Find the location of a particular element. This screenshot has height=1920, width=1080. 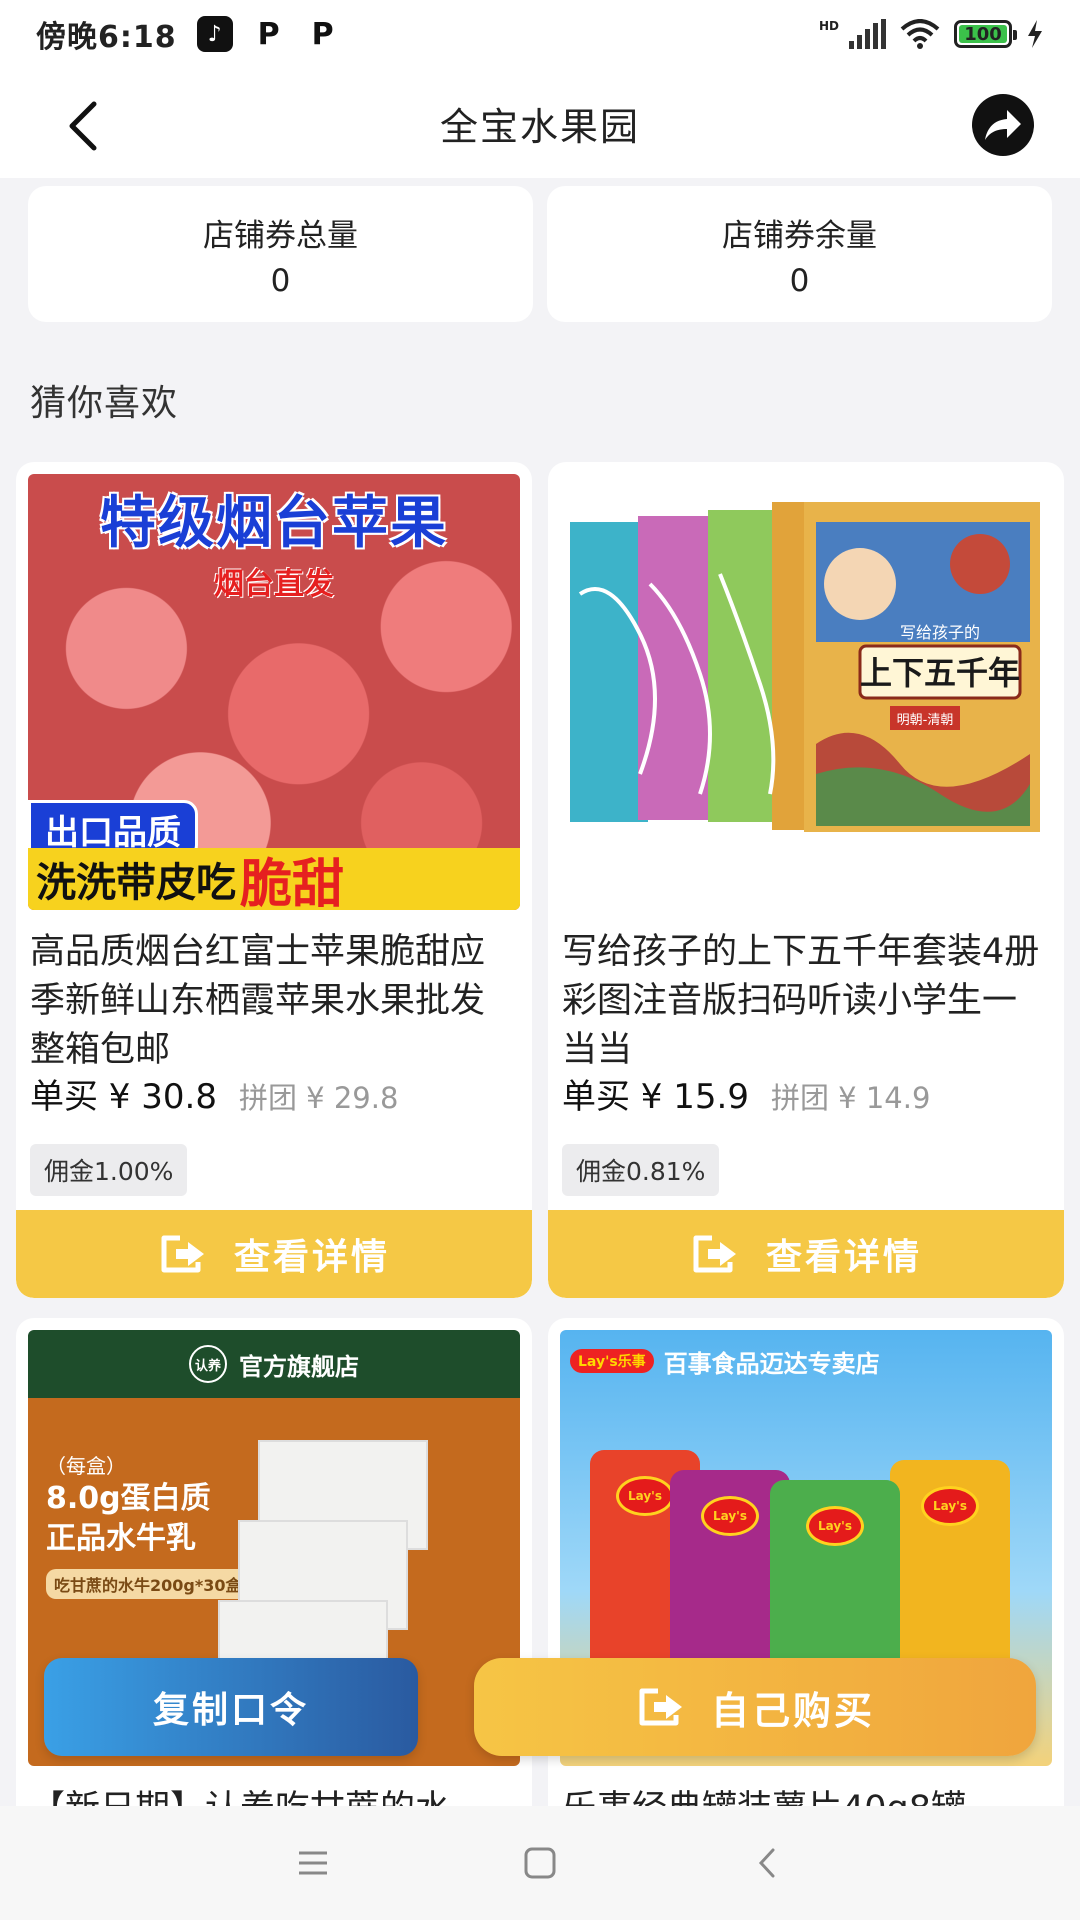

image-bottom-text: 洗洗带皮吃 is located at coordinates (136, 883).